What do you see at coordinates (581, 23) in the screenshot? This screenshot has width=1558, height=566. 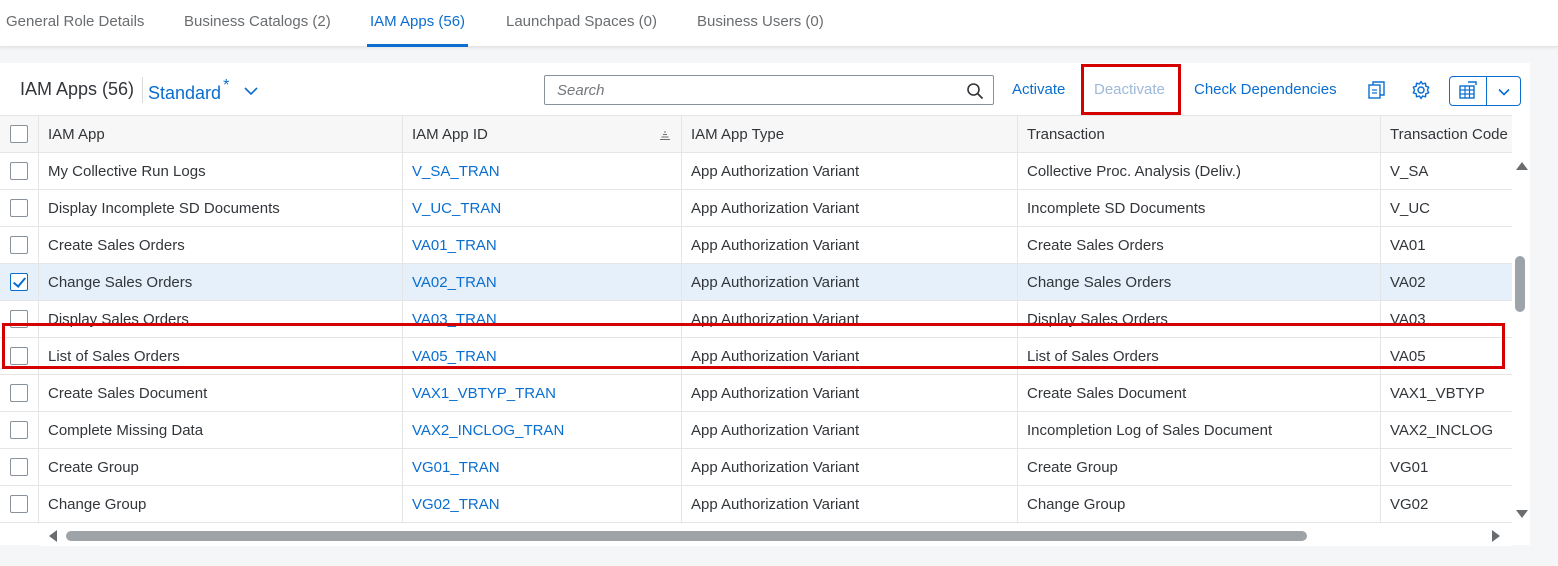 I see `tab-launchpad-spaces: Launchpad Spaces (0)` at bounding box center [581, 23].